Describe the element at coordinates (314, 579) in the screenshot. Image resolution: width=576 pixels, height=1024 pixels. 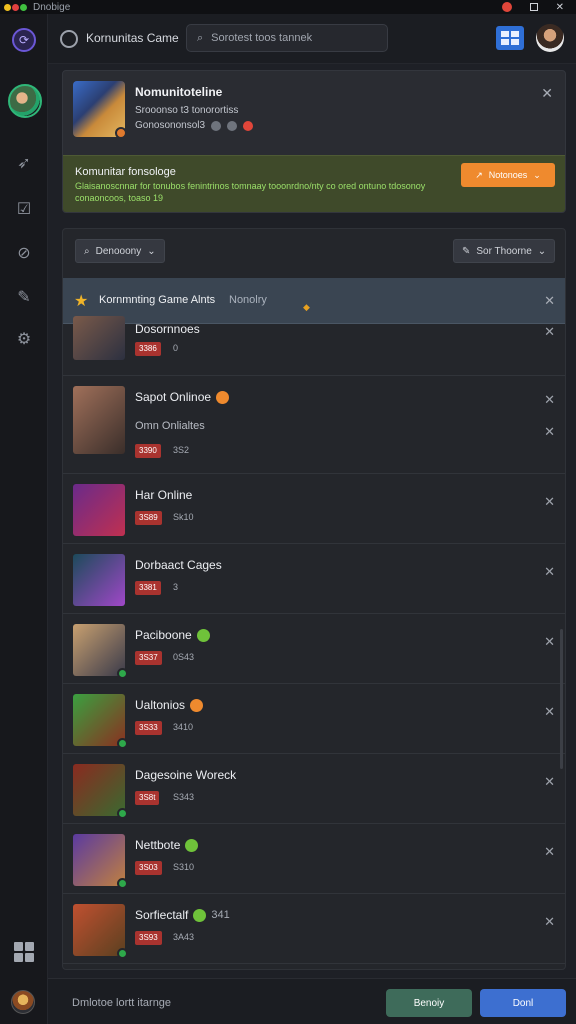
I see `list-item: Dorbaact Cages 3381 3 ✕` at that location.